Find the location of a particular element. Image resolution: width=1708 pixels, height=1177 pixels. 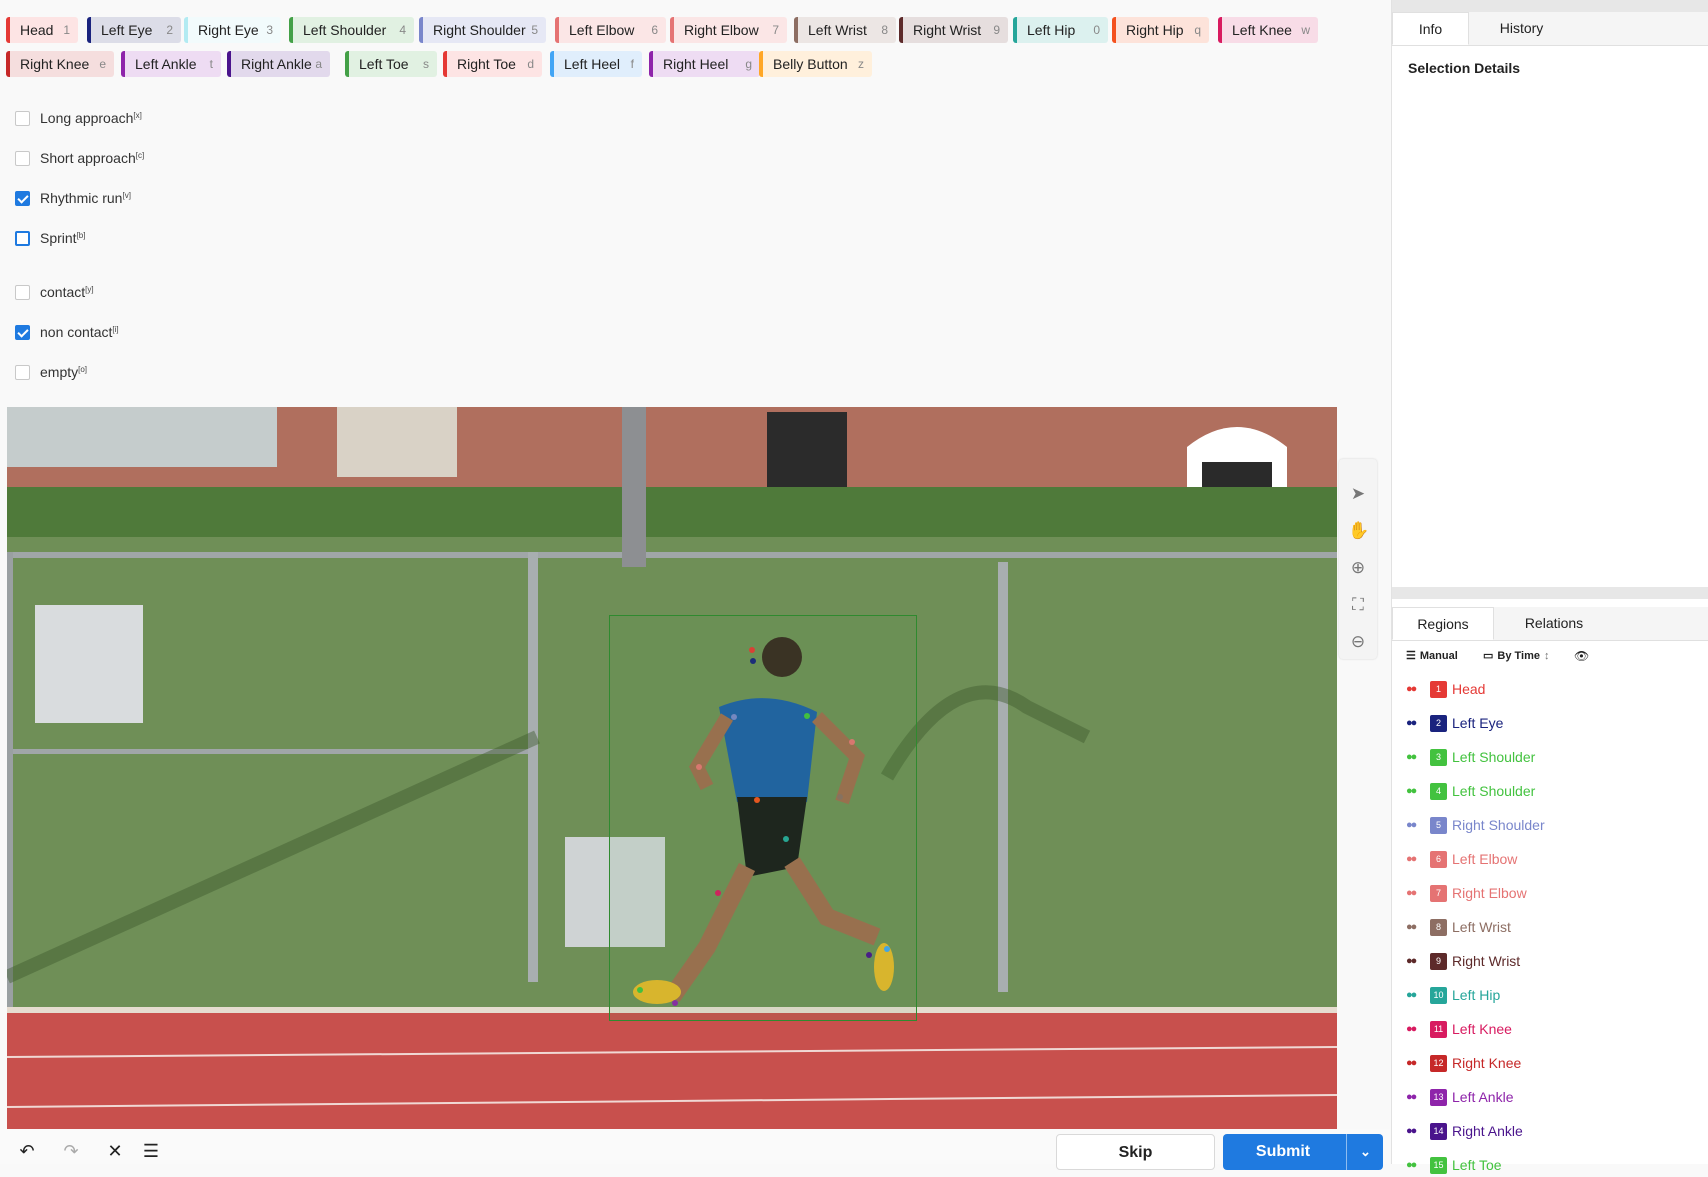

choice-hotkey: [o] is located at coordinates (83, 369).